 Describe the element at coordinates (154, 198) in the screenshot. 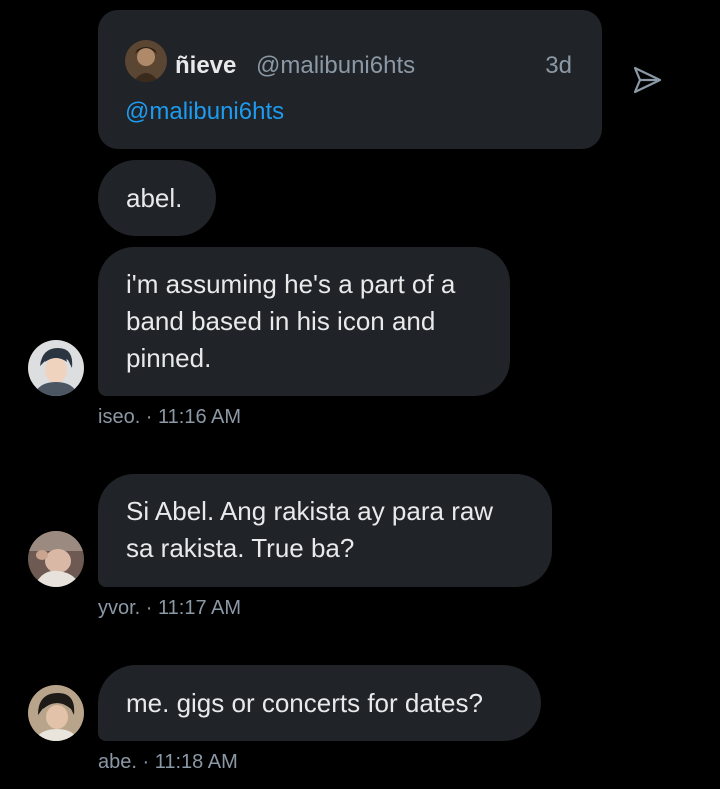

I see `message-text: abel.` at that location.